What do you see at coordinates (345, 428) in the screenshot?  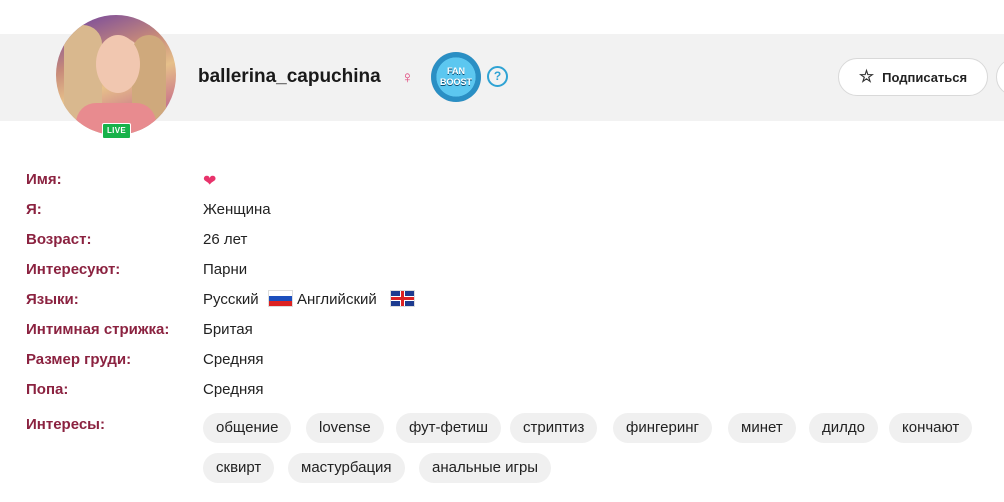 I see `interest-tag: lovense` at bounding box center [345, 428].